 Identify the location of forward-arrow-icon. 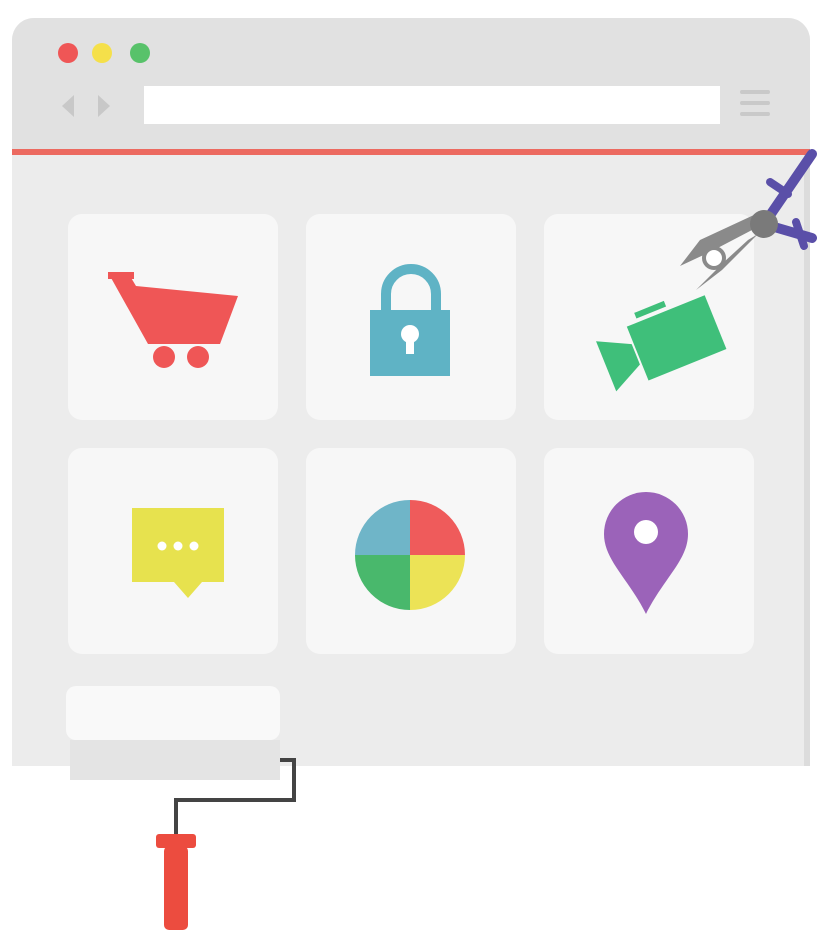
(103, 106).